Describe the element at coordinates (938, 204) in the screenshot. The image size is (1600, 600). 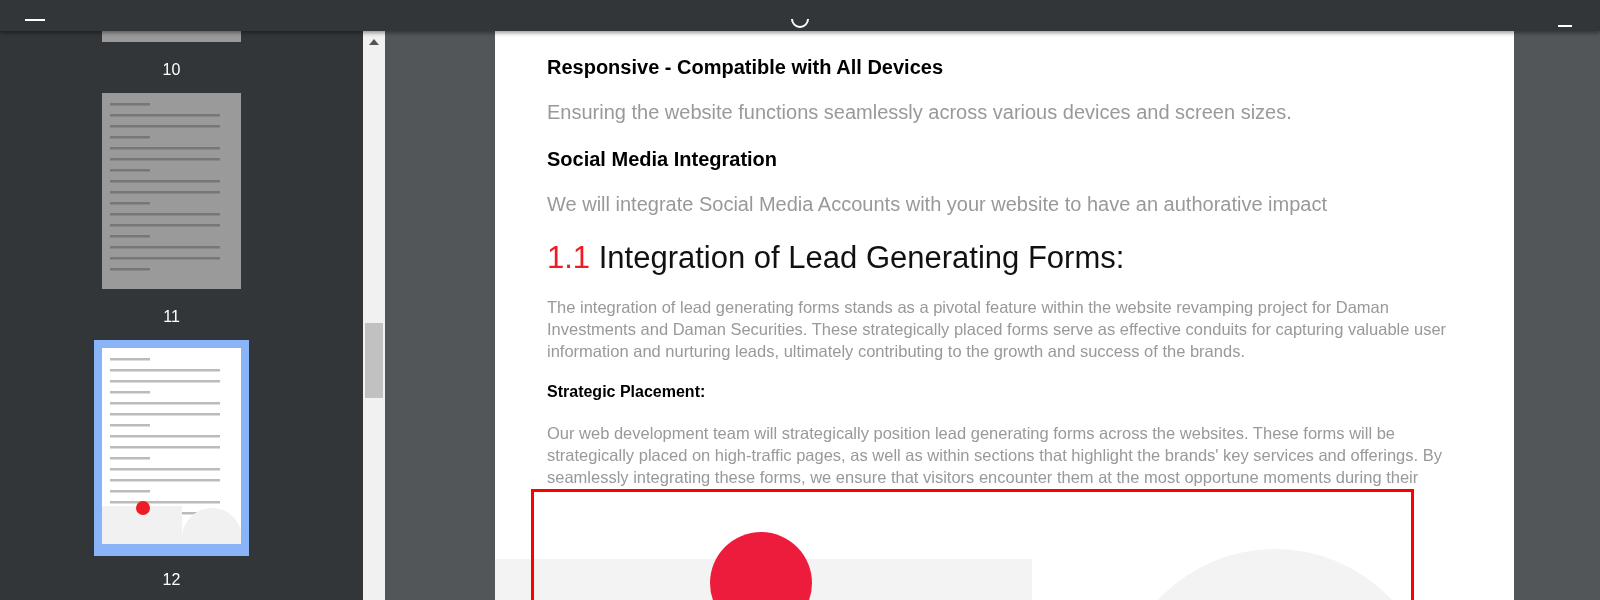
I see `paragraph: We will integrate Social Media Accounts with your website to have an authorative impact` at that location.